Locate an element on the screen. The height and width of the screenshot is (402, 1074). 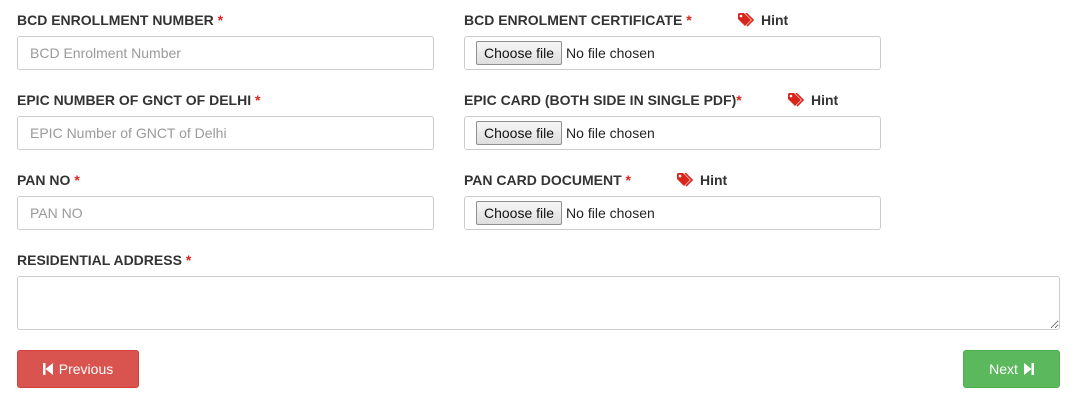
pan-no-label-text: PAN NO is located at coordinates (44, 180).